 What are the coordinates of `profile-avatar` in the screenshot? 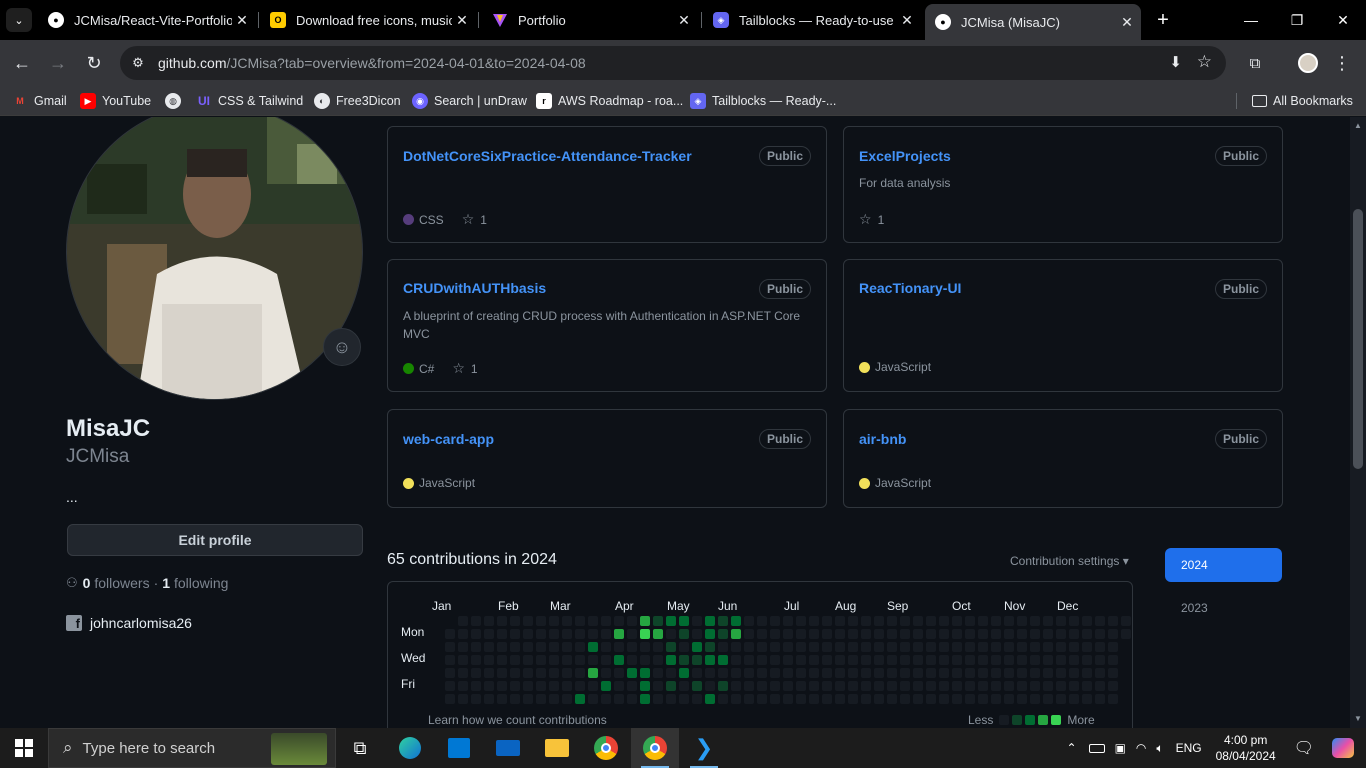 It's located at (214, 258).